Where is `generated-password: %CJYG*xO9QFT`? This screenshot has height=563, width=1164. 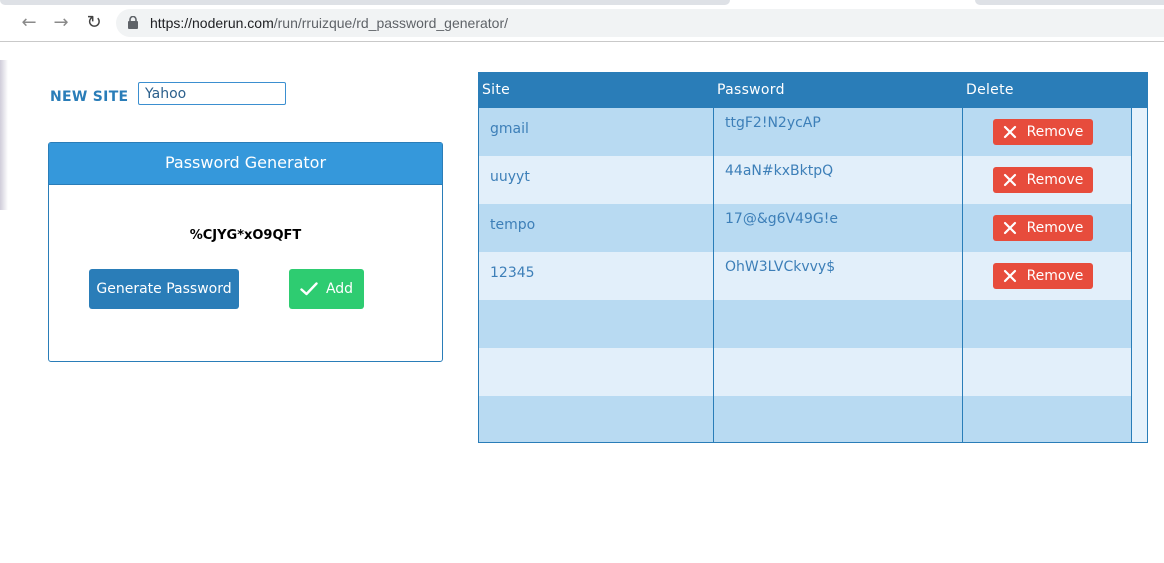 generated-password: %CJYG*xO9QFT is located at coordinates (245, 235).